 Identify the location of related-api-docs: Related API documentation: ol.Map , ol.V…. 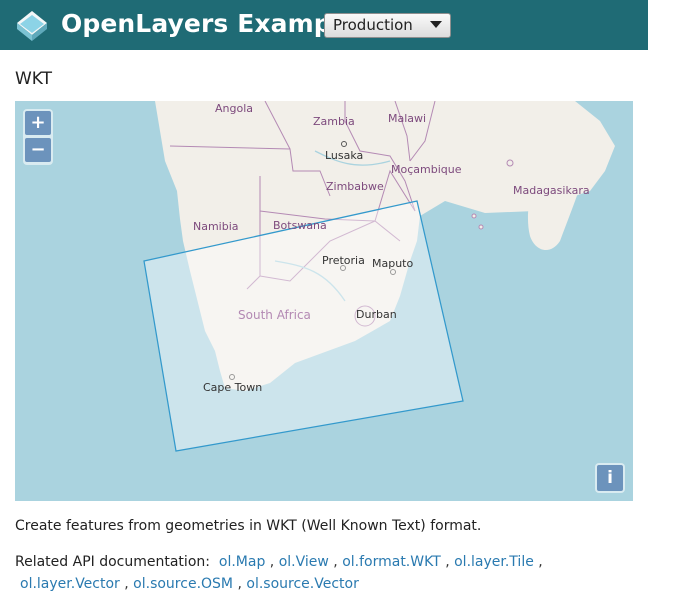
(295, 573).